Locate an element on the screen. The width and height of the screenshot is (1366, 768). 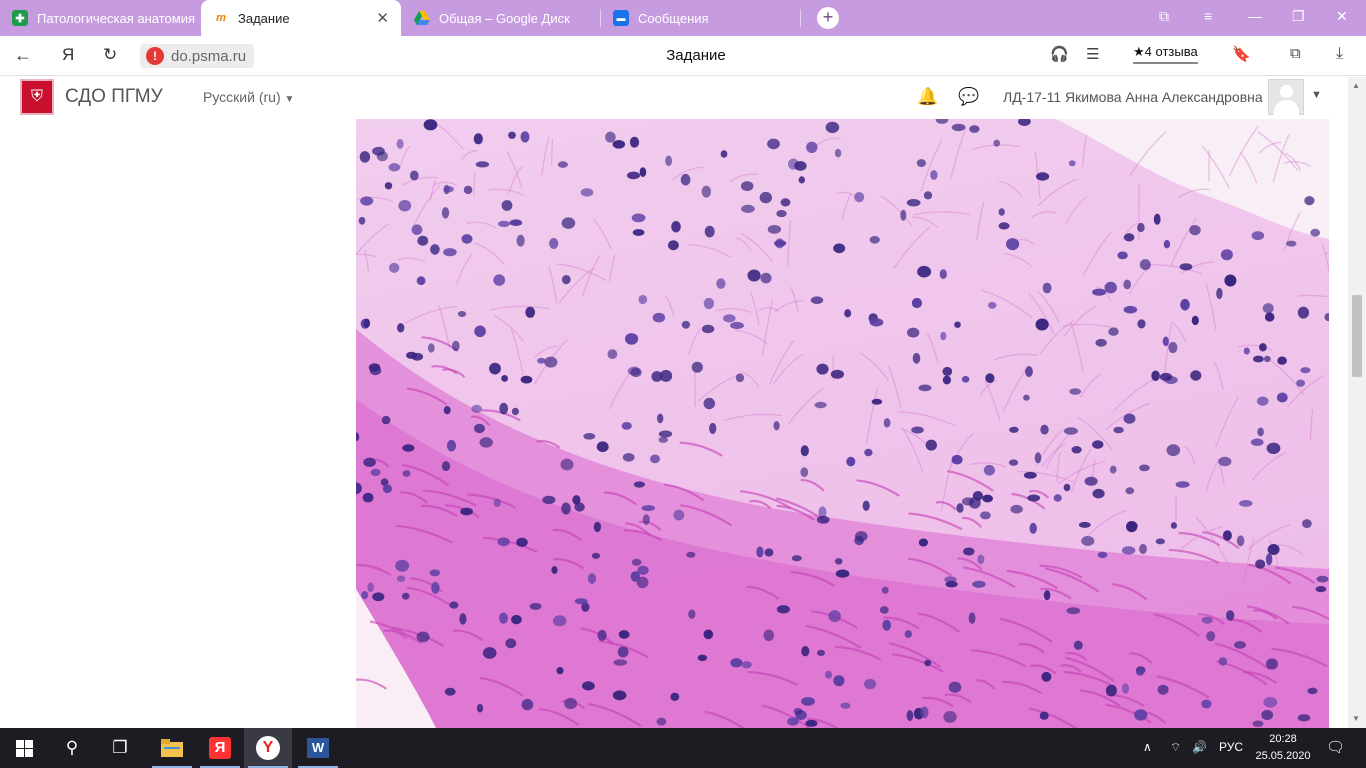
warning-icon: ! is located at coordinates (155, 56).